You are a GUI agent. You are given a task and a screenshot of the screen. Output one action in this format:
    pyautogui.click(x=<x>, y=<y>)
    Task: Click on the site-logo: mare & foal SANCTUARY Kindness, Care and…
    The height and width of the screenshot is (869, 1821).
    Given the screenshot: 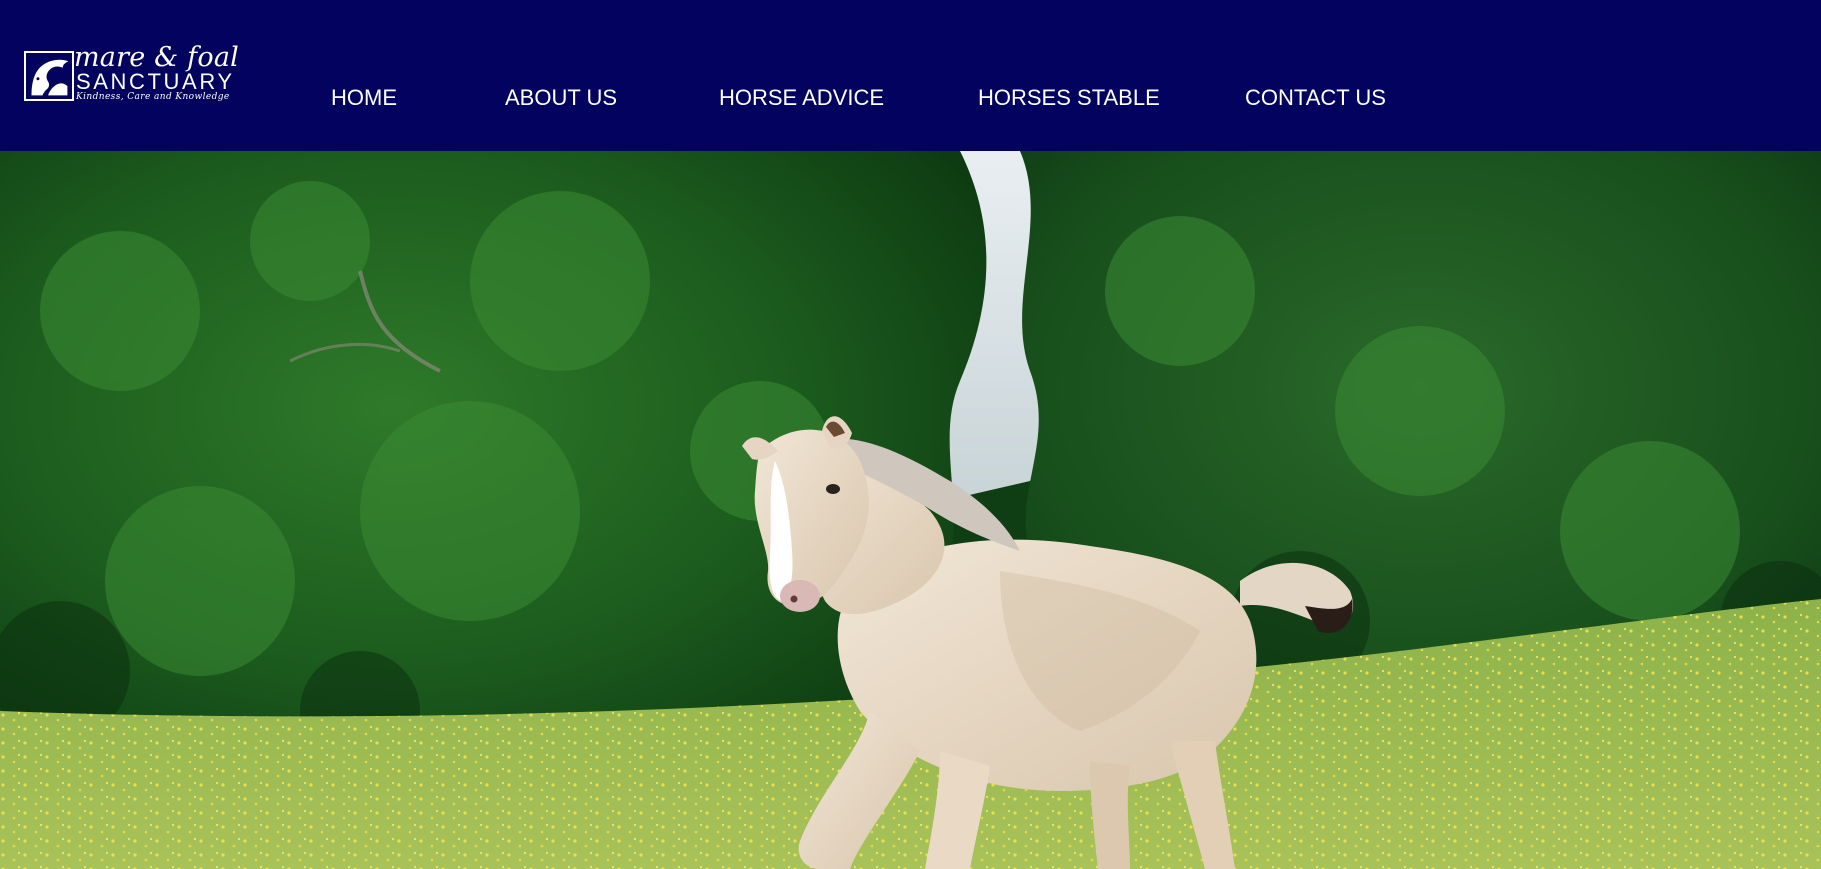 What is the action you would take?
    pyautogui.click(x=131, y=74)
    